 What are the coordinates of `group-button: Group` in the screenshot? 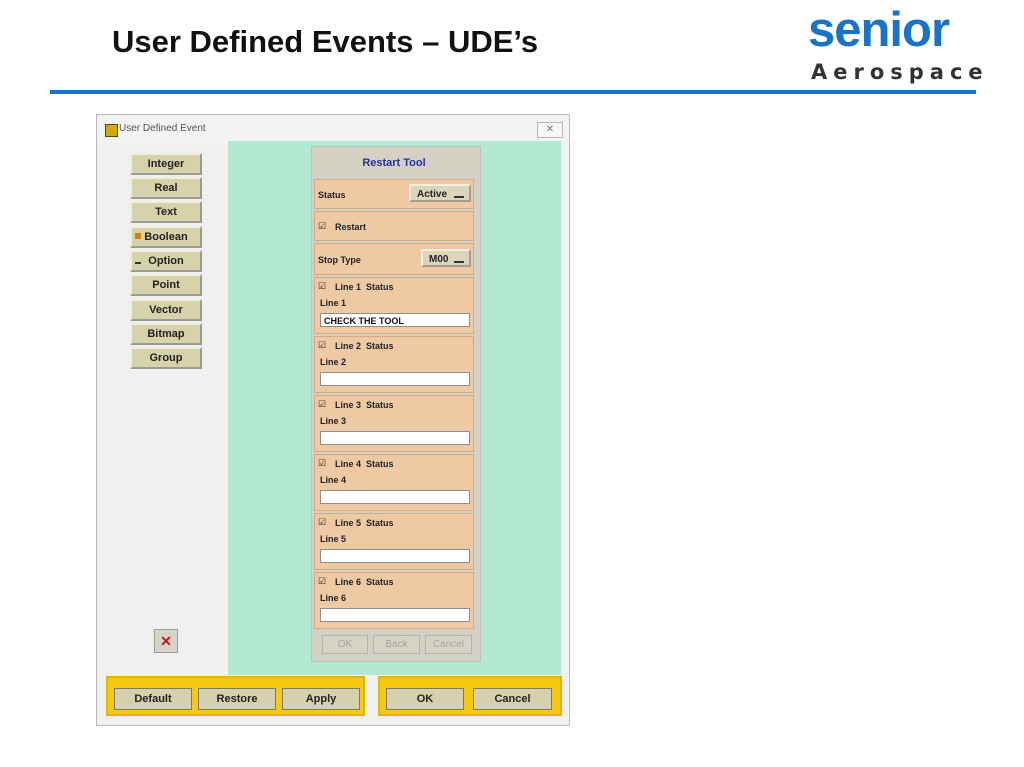 It's located at (166, 358).